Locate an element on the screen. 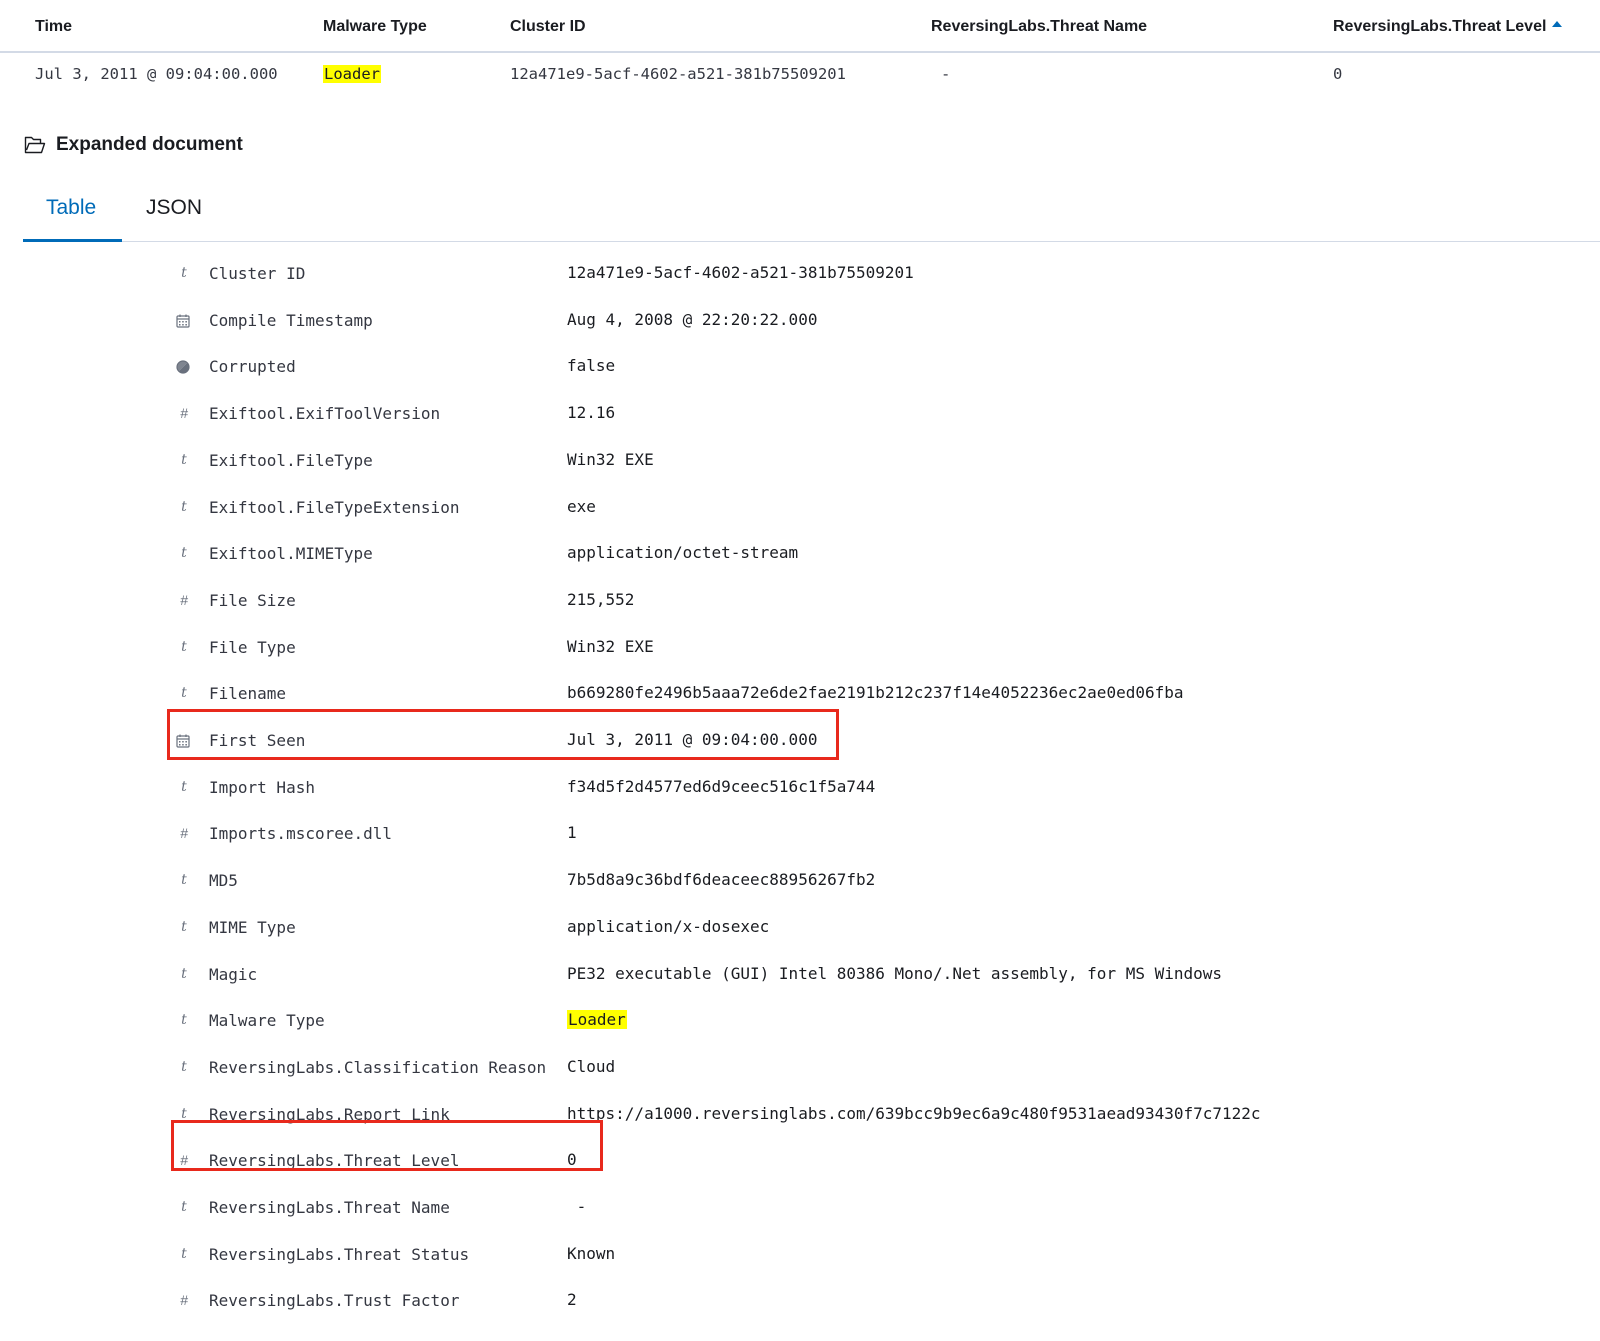  field-value: Win32 EXE is located at coordinates (610, 646).